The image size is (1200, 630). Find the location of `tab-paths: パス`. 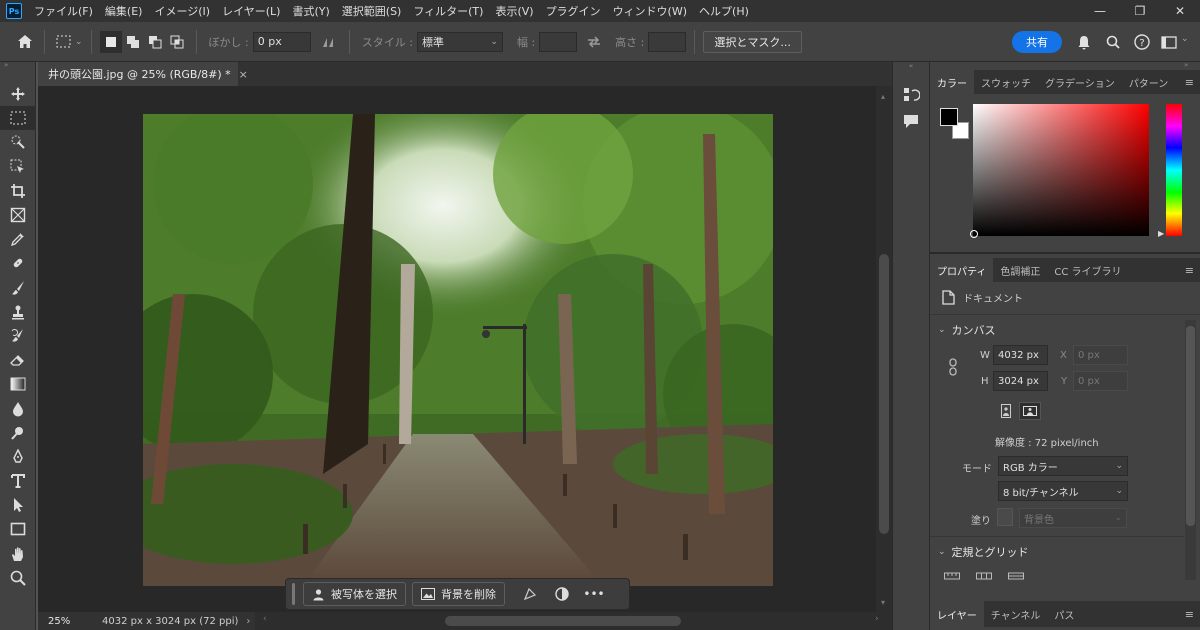

tab-paths: パス is located at coordinates (1064, 614).